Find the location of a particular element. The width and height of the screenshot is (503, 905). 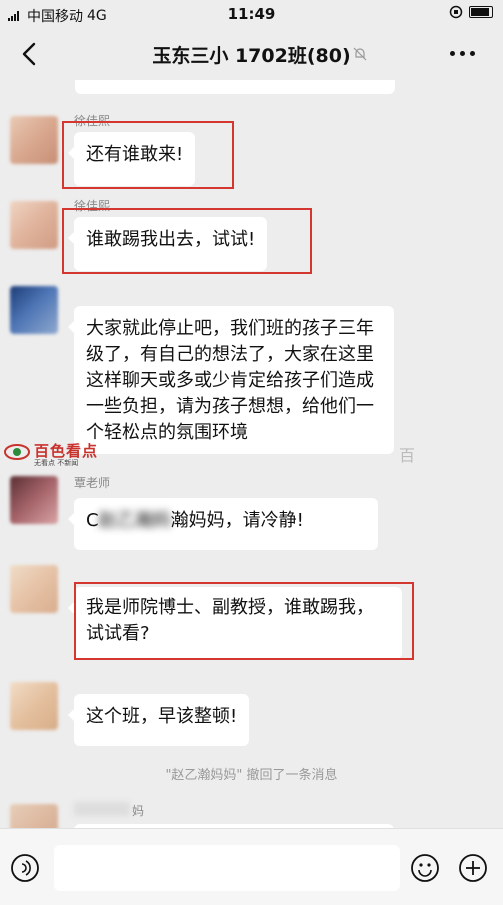

message-bubble: 我是师院博士、副教授，谁敢踢我，试试看? is located at coordinates (235, 623).